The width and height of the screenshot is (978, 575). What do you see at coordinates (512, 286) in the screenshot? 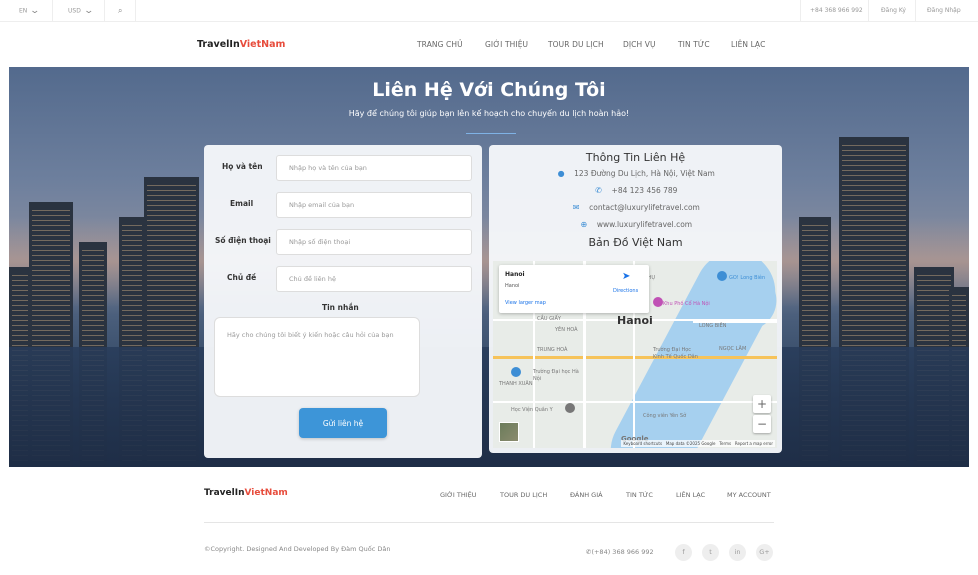
I see `popup-subtitle: Hanoi` at bounding box center [512, 286].